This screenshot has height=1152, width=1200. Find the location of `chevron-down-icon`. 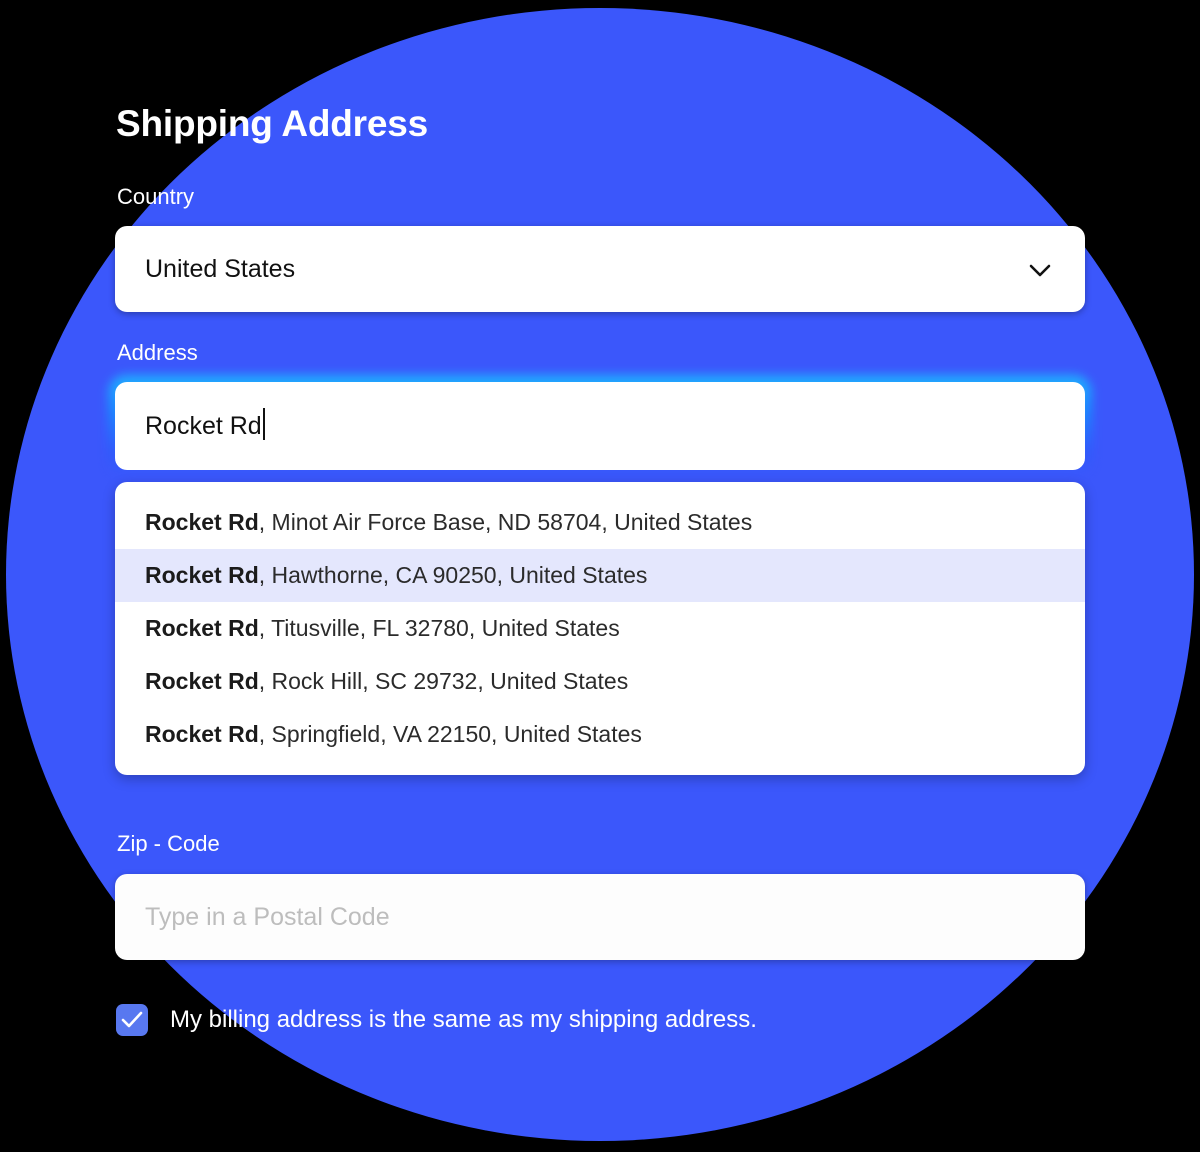

chevron-down-icon is located at coordinates (1040, 270).